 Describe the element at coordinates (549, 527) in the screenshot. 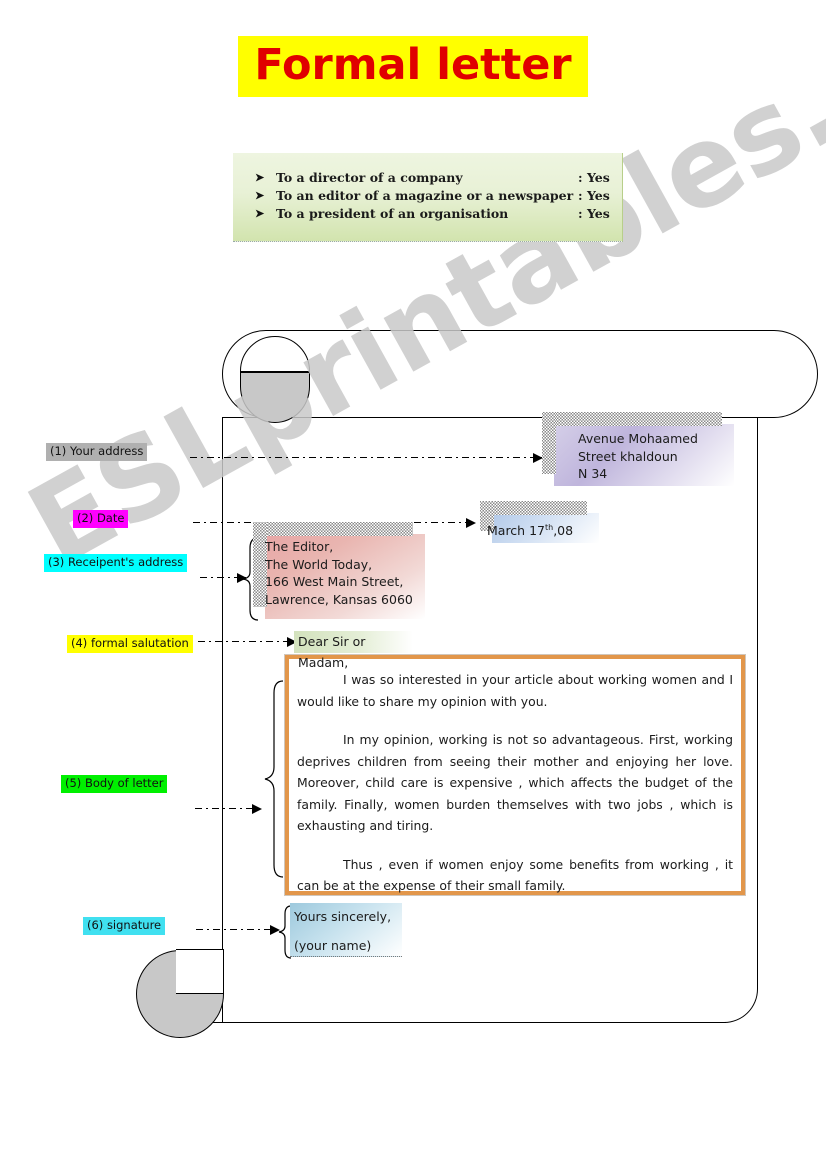

I see `date-ordinal-suffix: th` at that location.